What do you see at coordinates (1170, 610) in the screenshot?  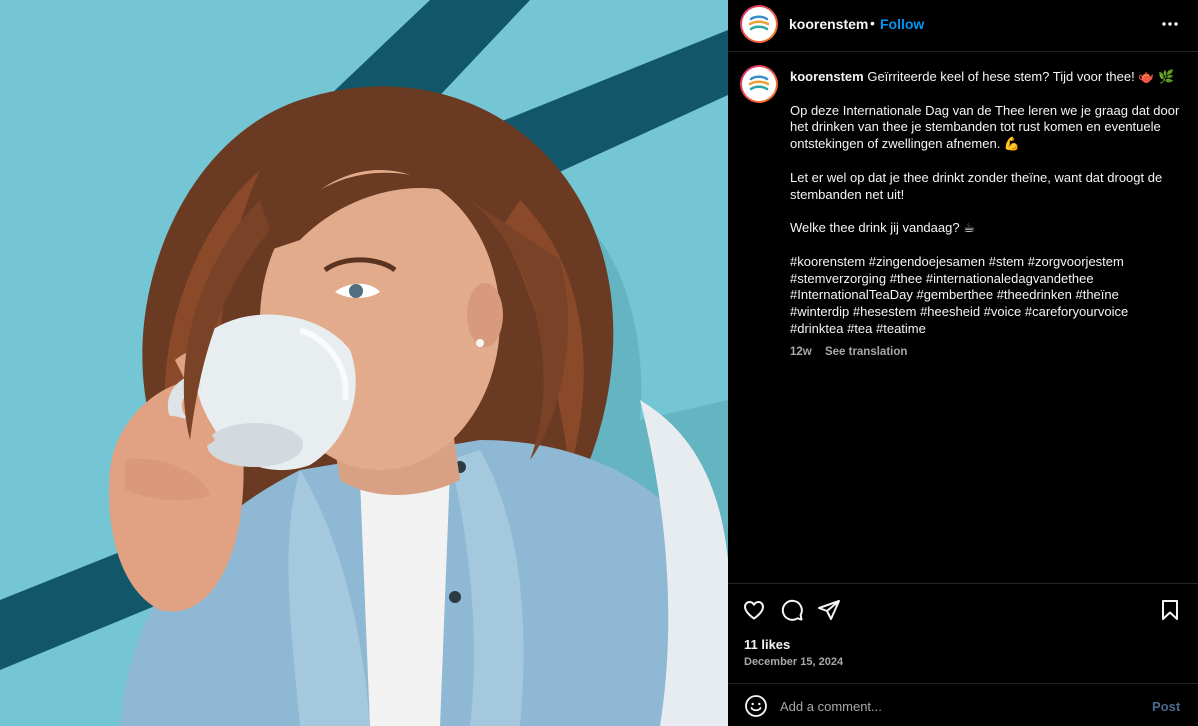 I see `bookmark-icon` at bounding box center [1170, 610].